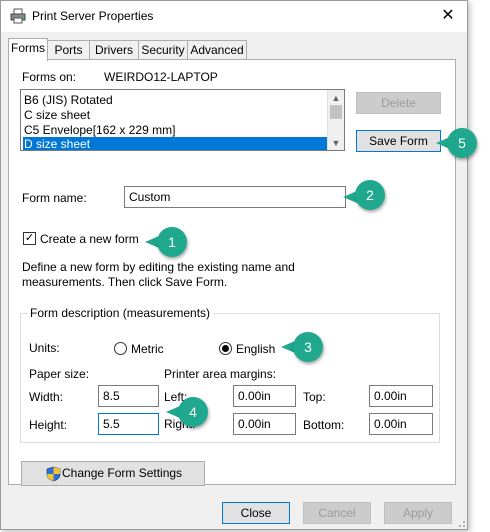 This screenshot has width=490, height=532. Describe the element at coordinates (99, 130) in the screenshot. I see `list-item: C5 Envelope[162 x 229 mm]` at that location.